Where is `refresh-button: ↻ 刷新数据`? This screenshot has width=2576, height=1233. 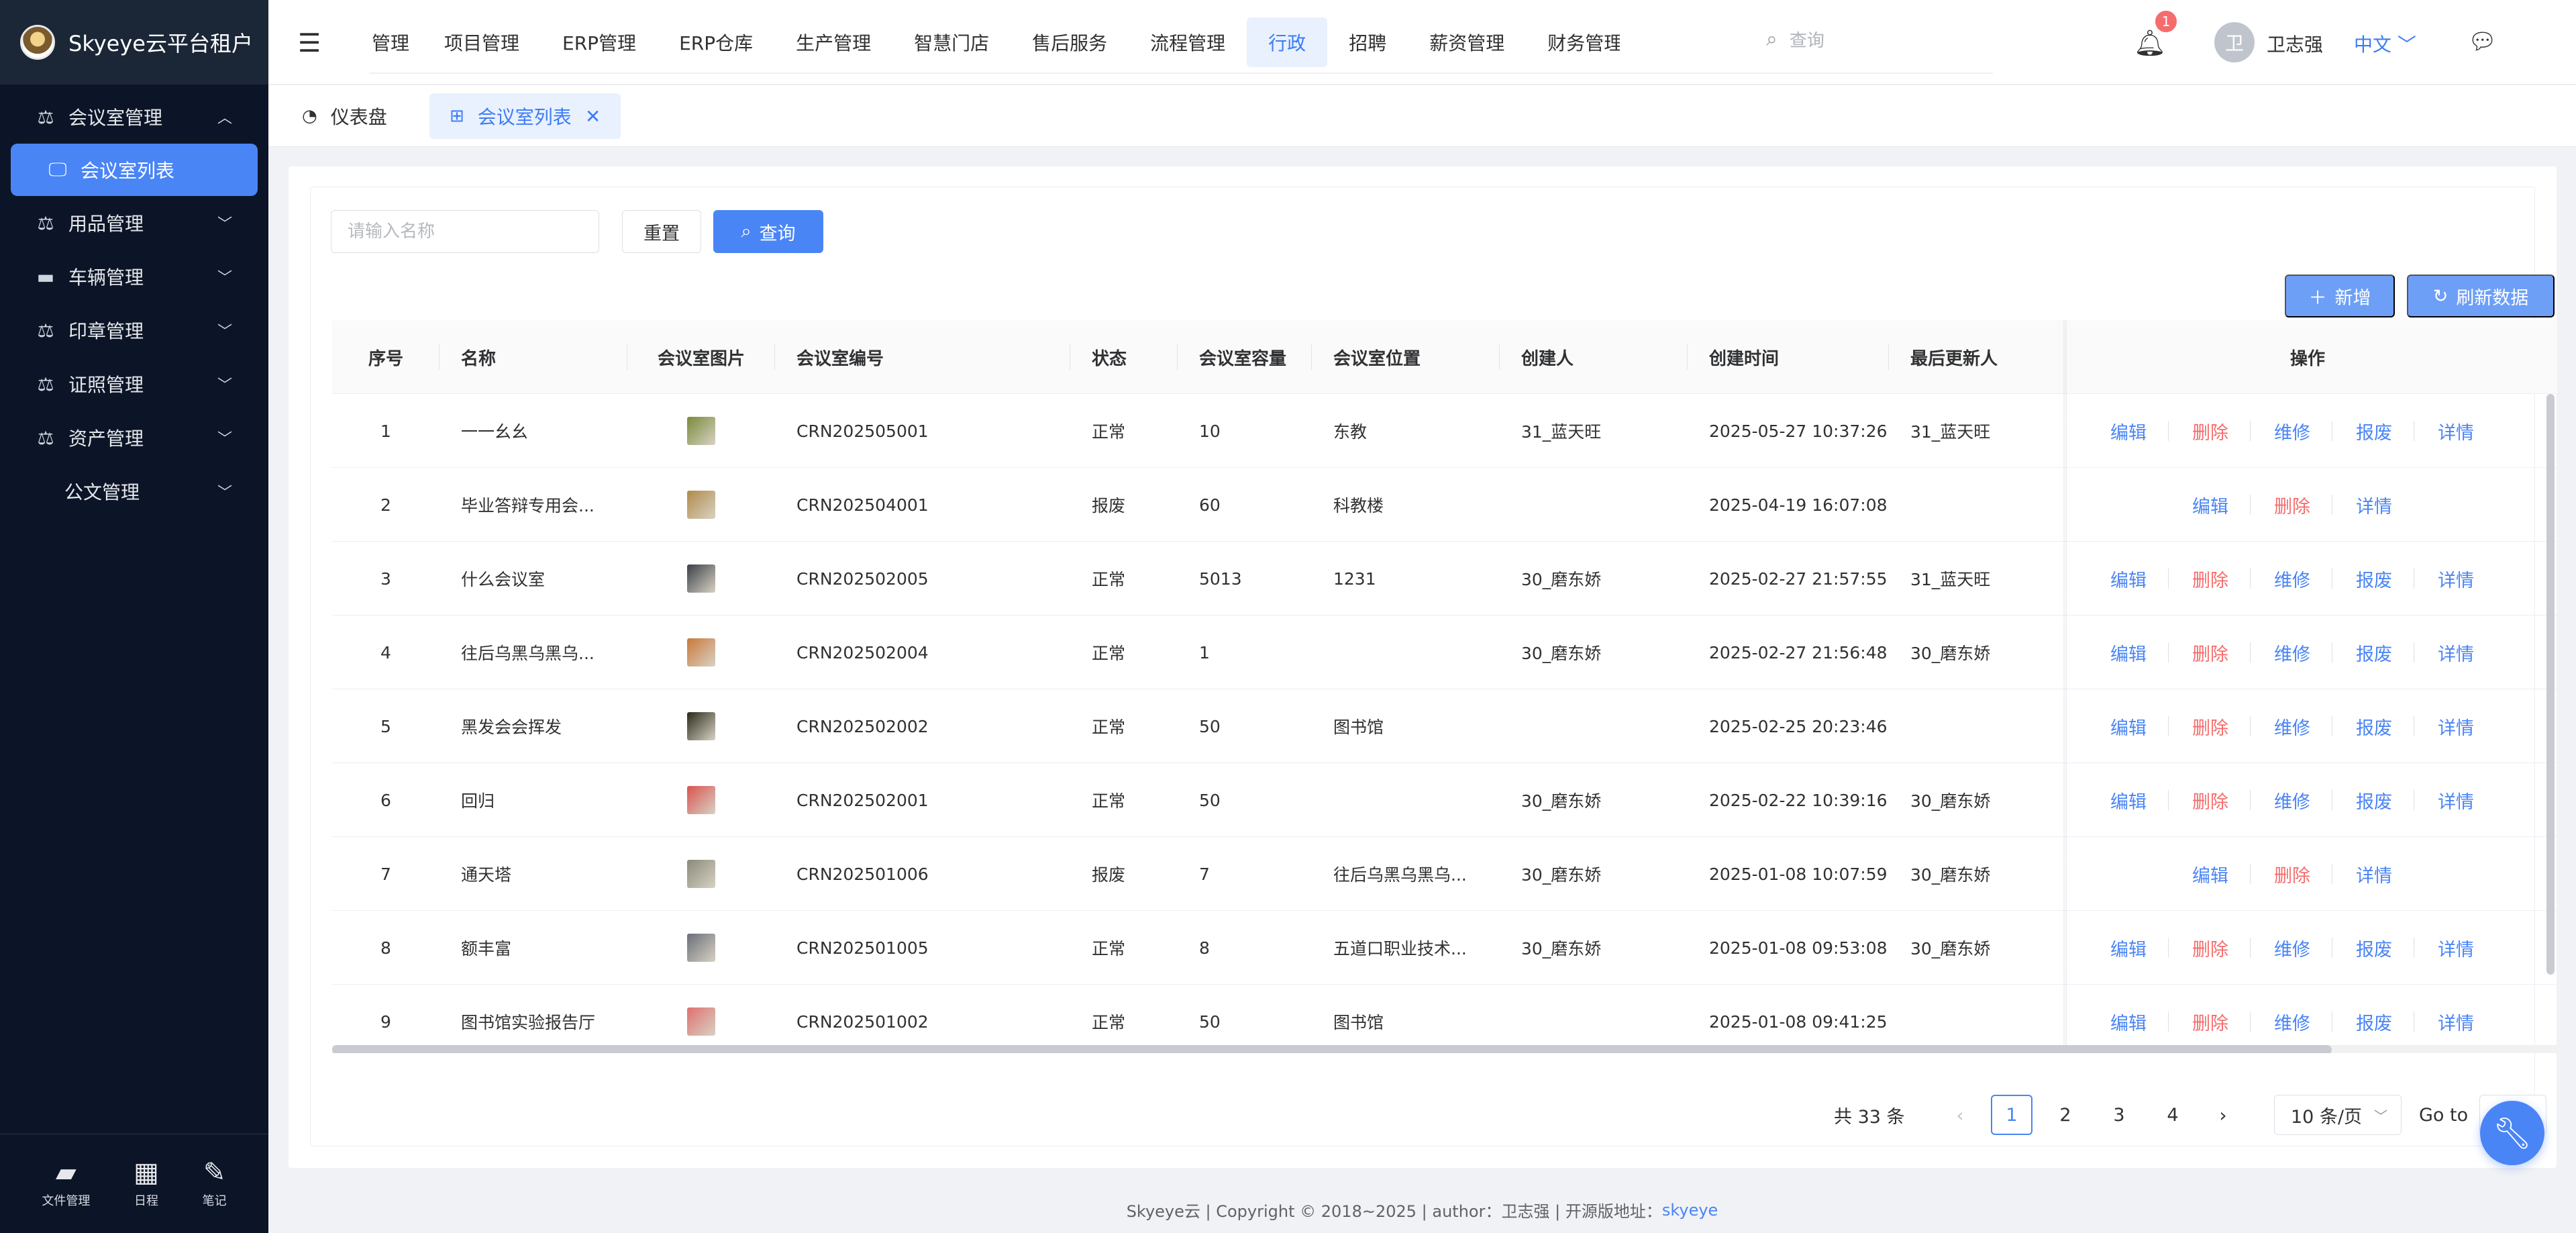 refresh-button: ↻ 刷新数据 is located at coordinates (2481, 296).